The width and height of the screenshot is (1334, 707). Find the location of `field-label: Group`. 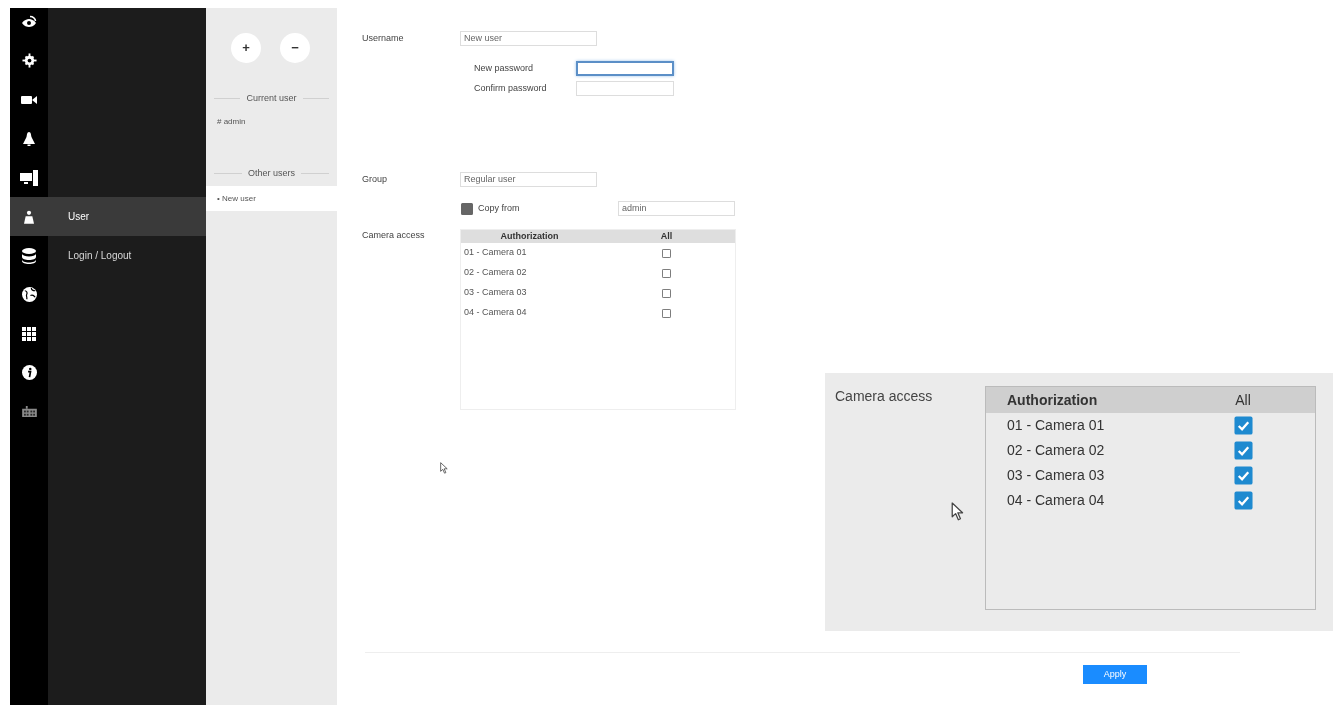

field-label: Group is located at coordinates (375, 179).